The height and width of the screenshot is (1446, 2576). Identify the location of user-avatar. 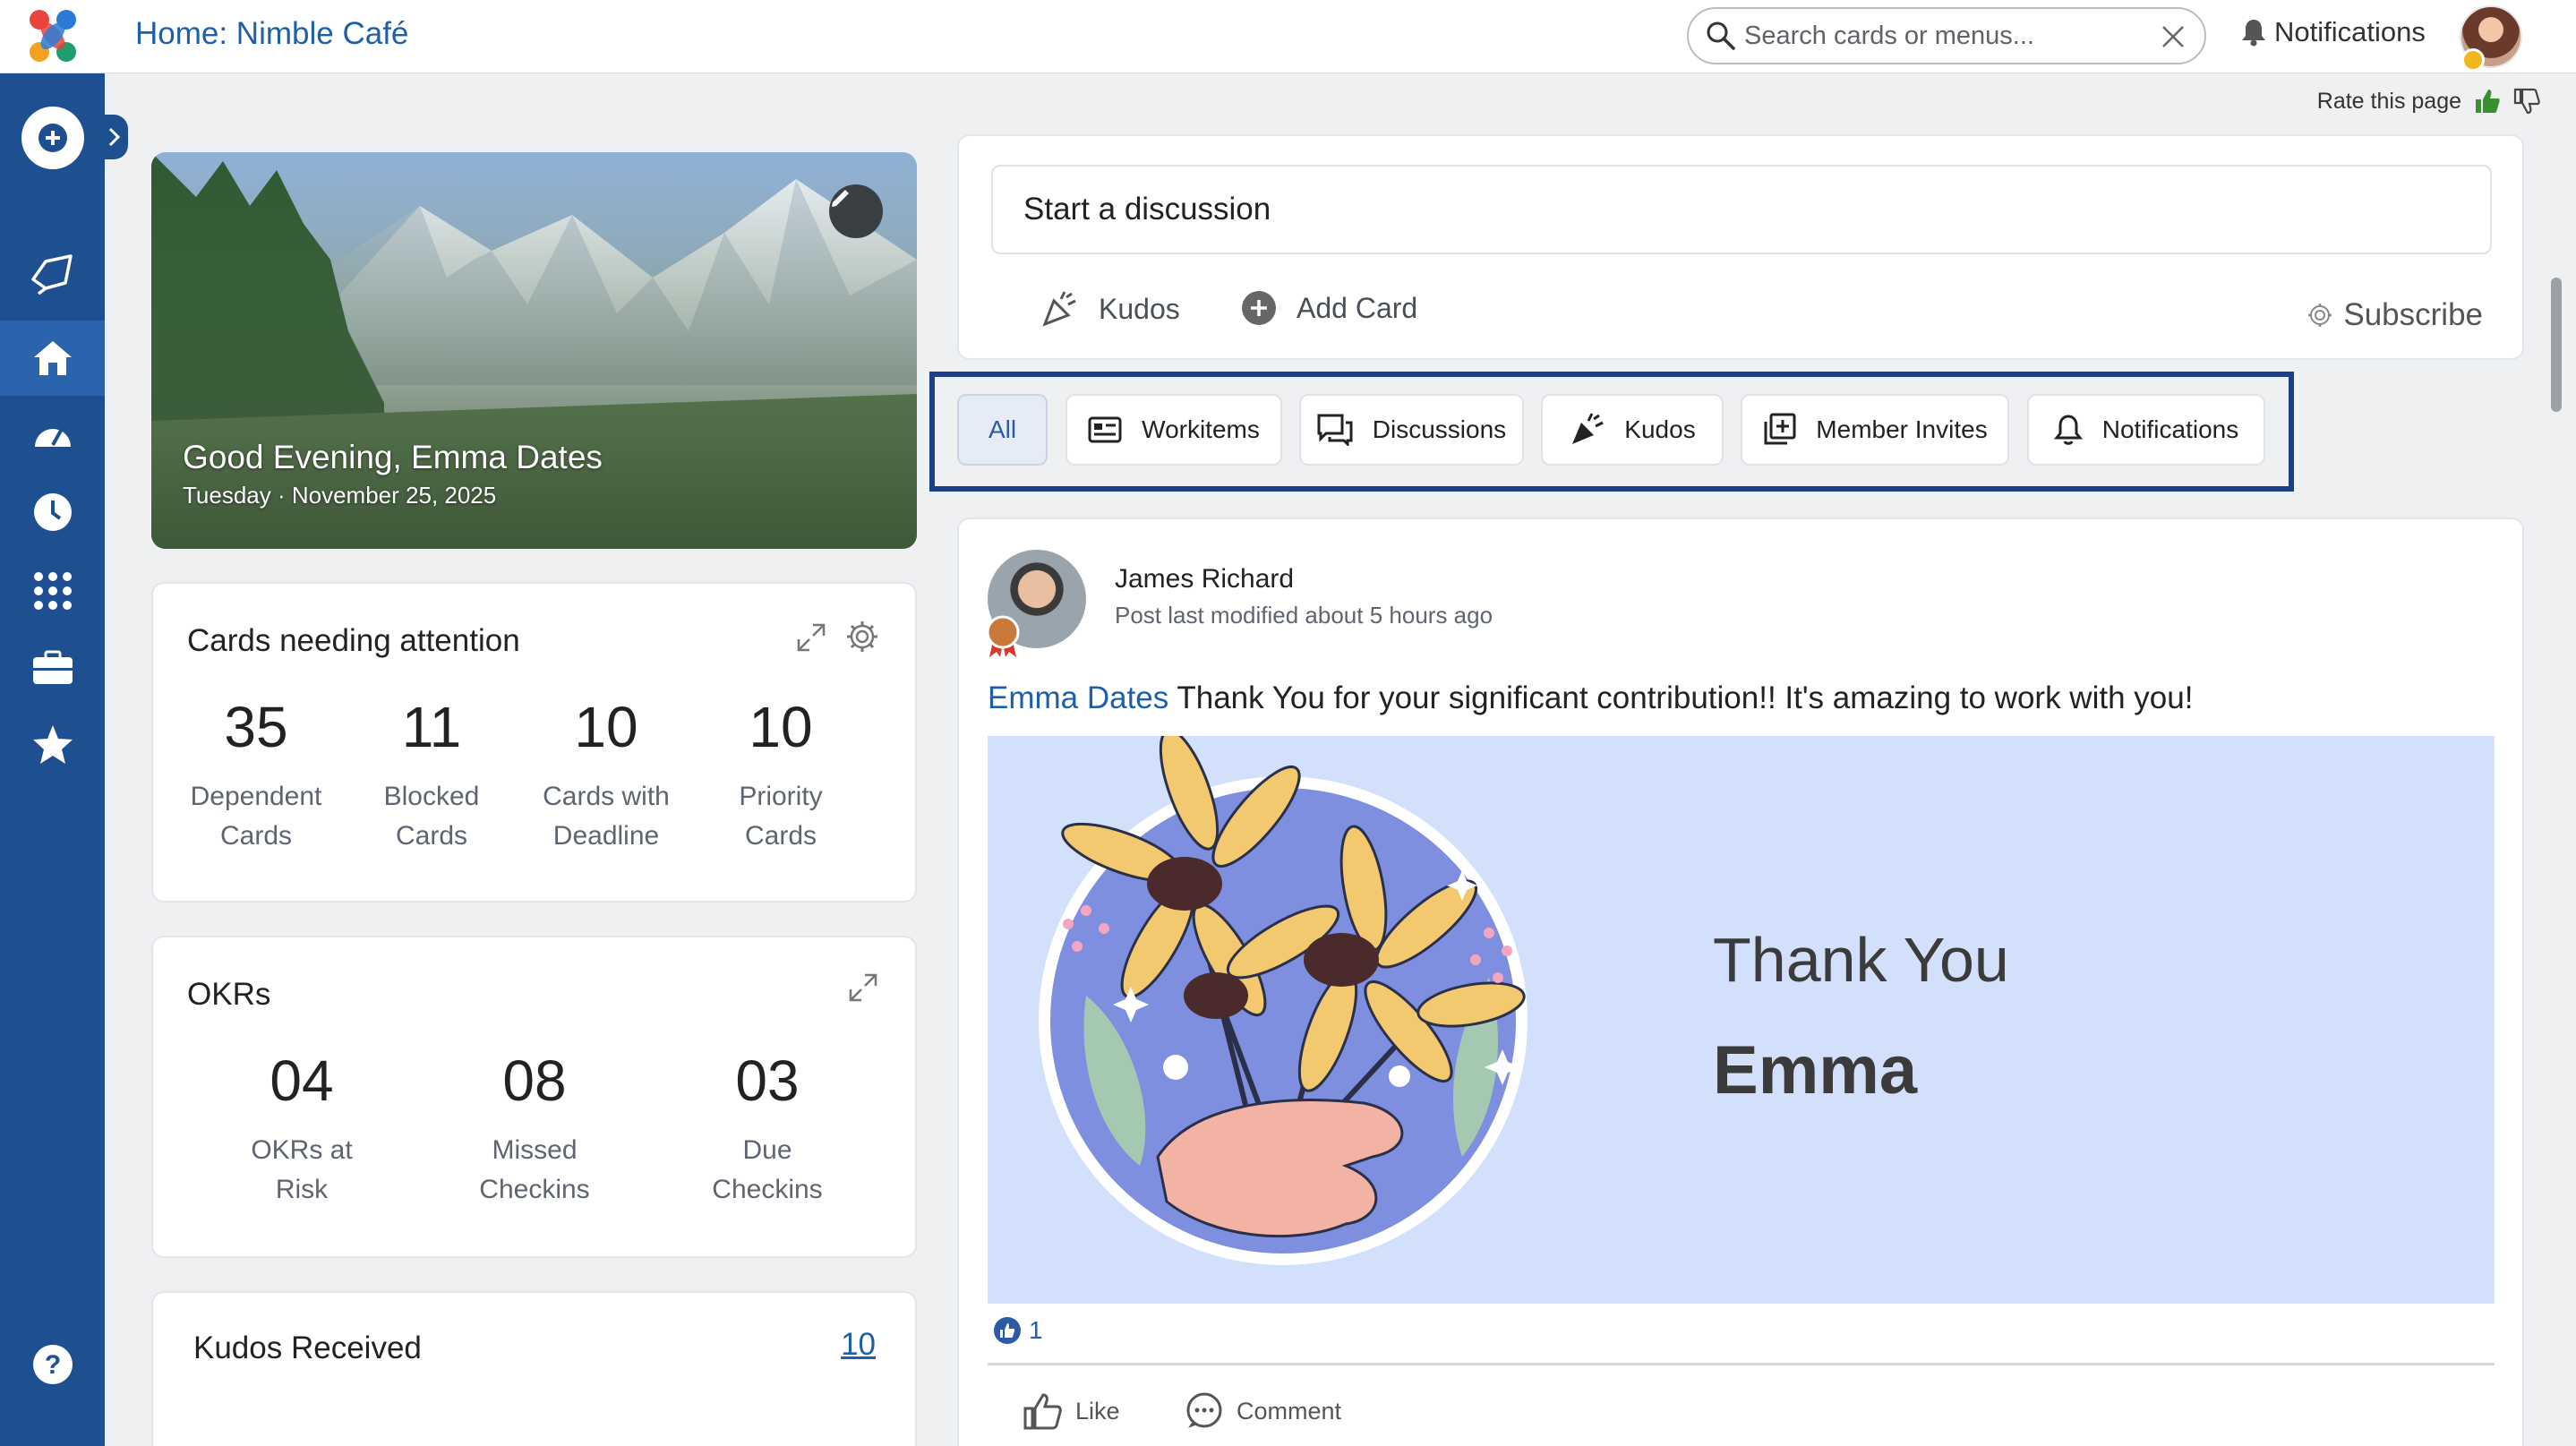
(2491, 38).